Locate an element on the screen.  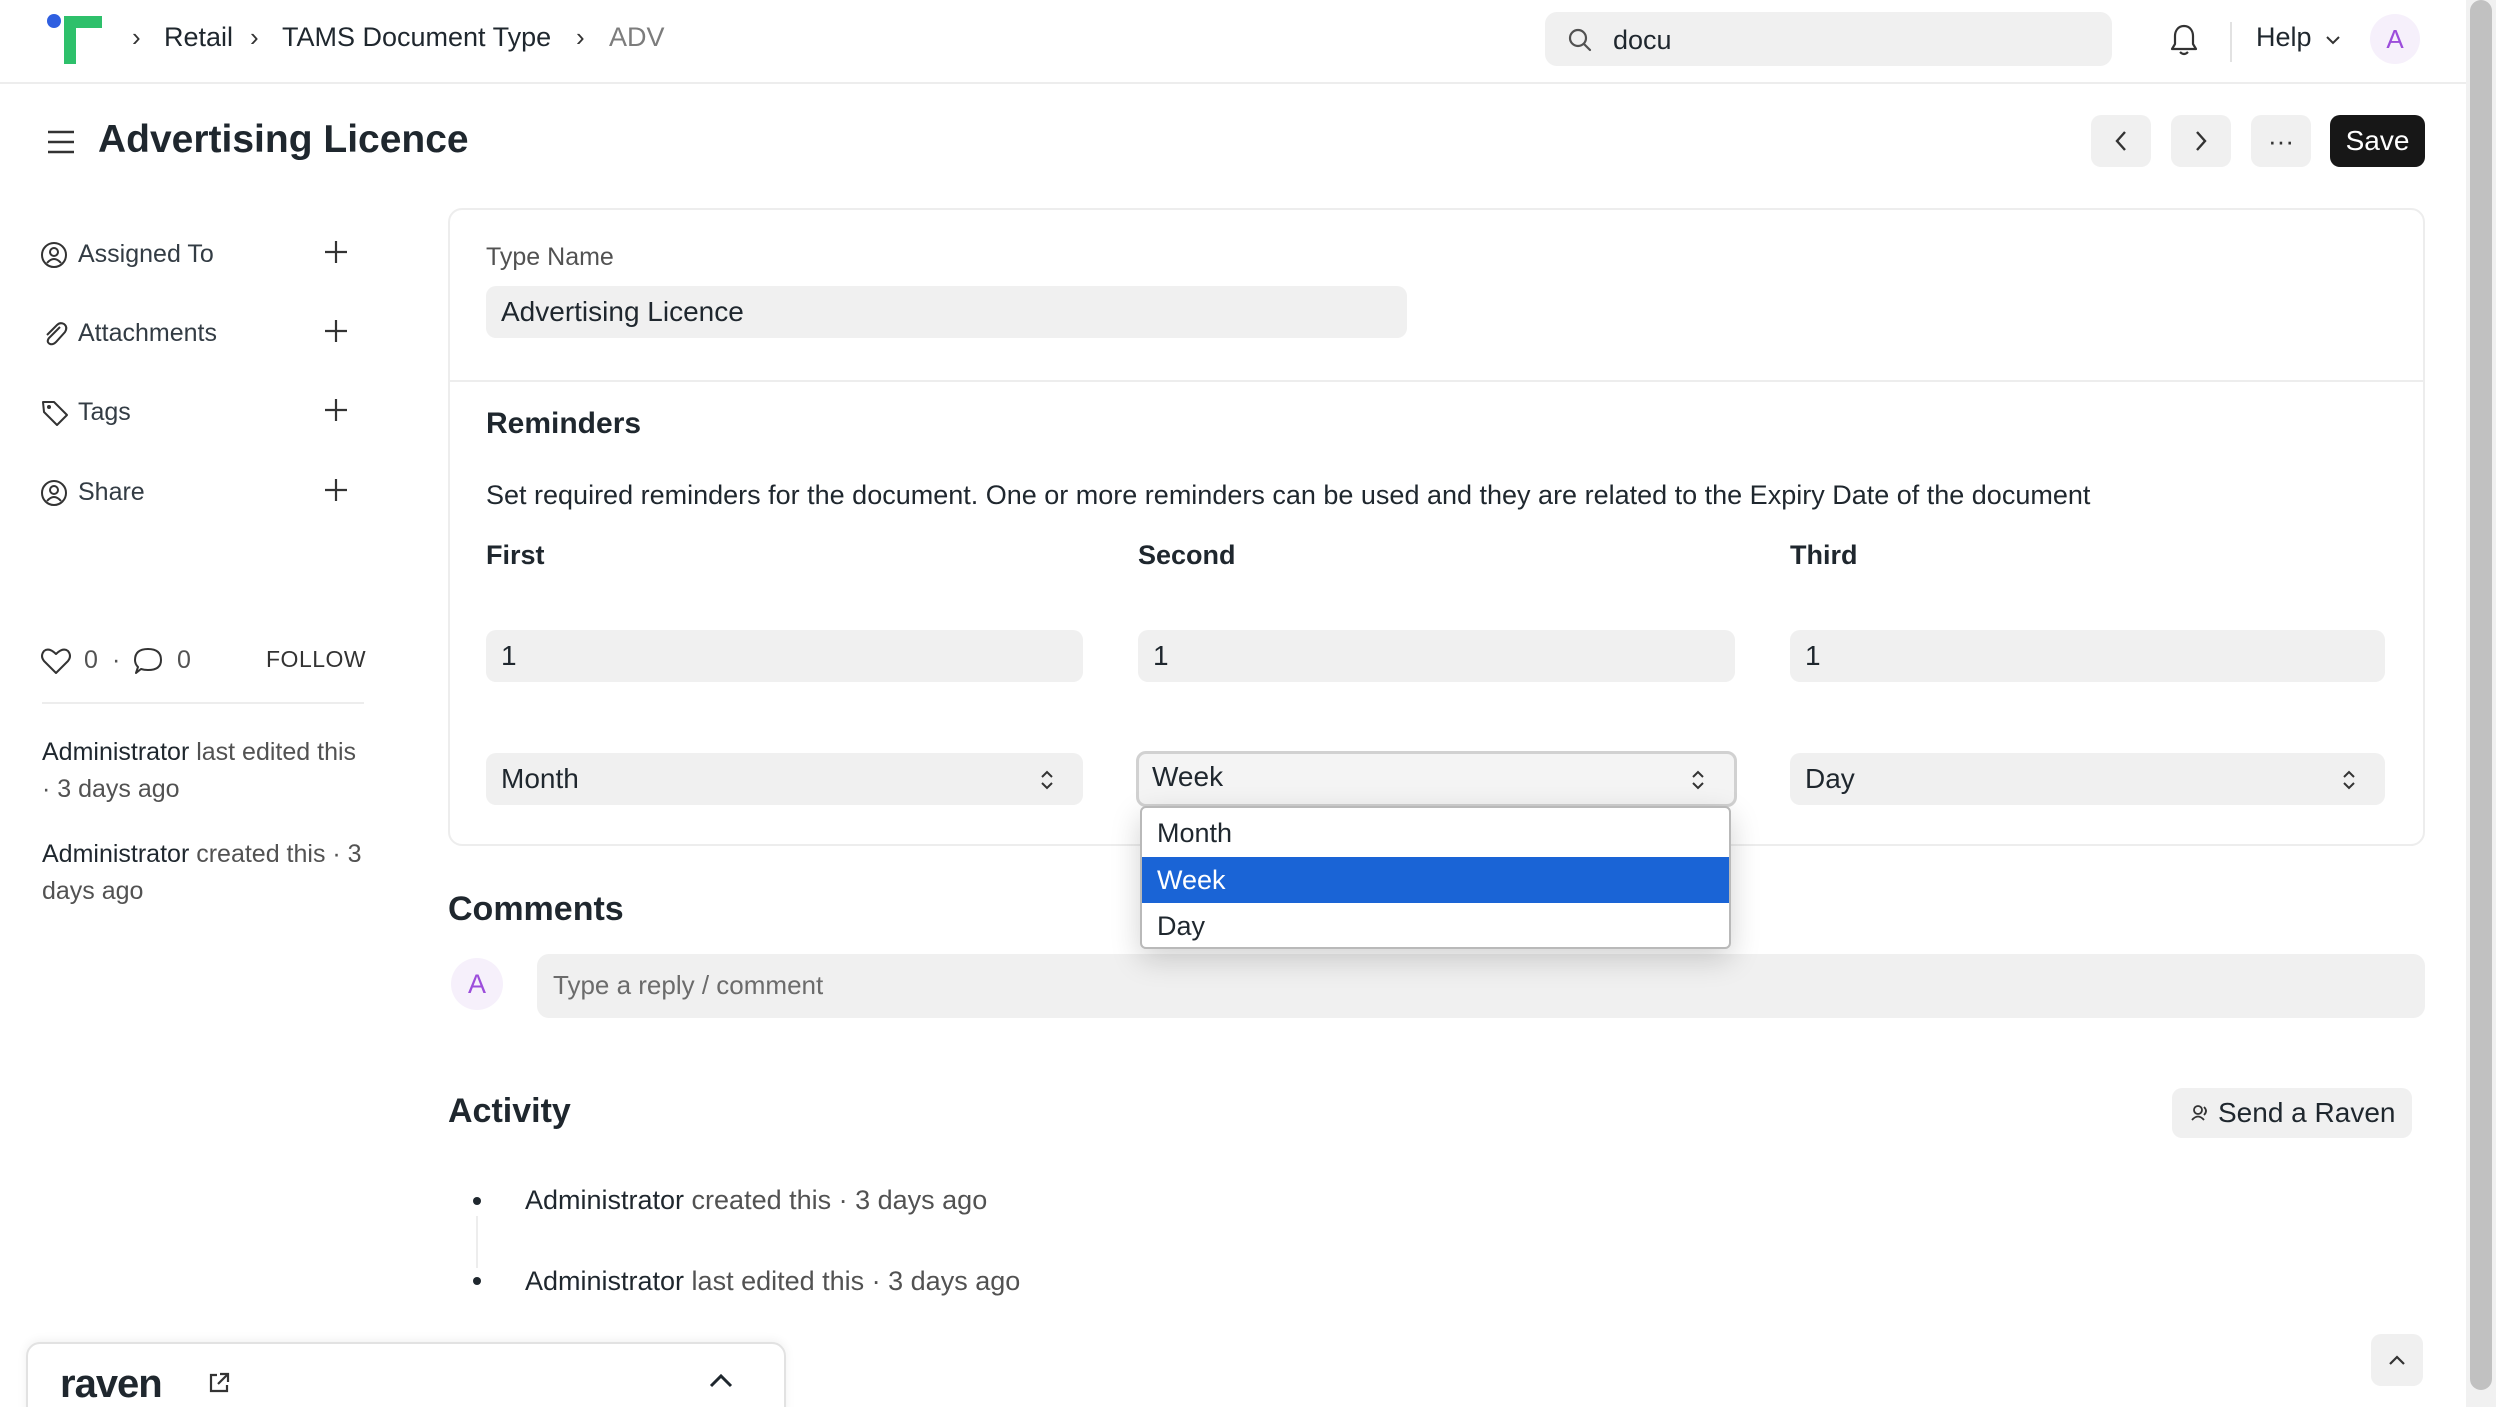
first-heading: First is located at coordinates (515, 555).